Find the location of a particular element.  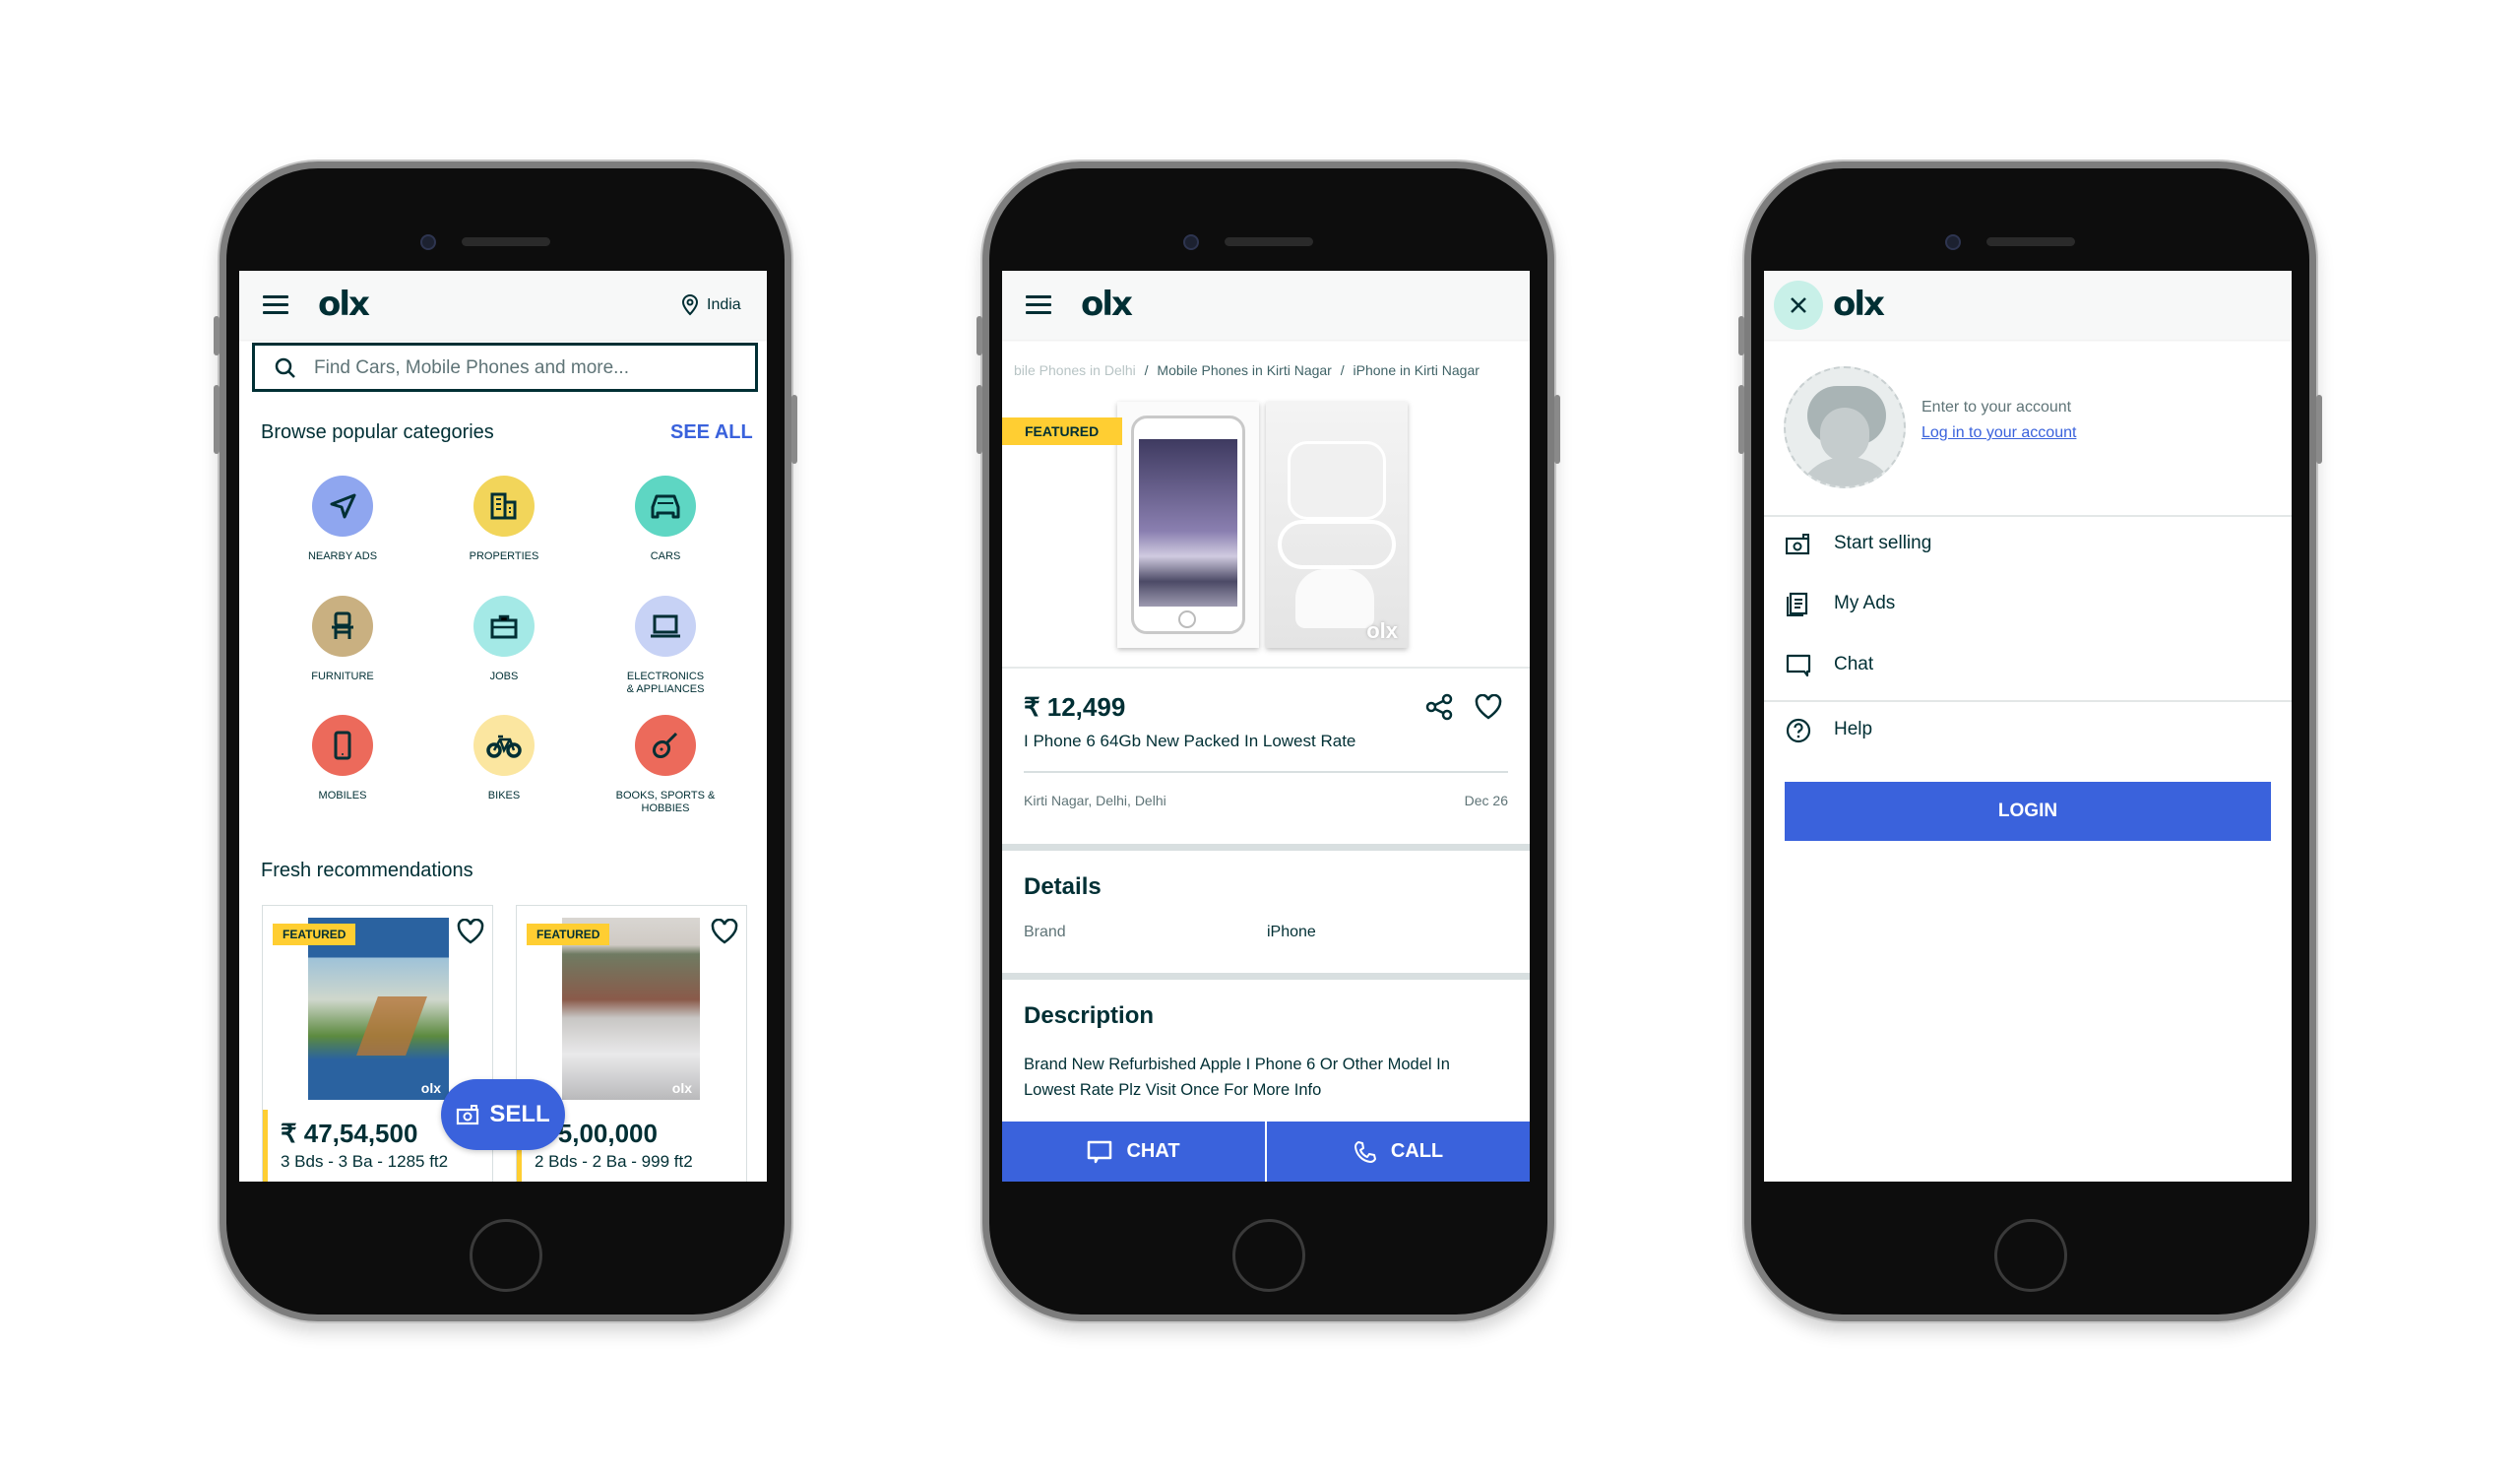

sell-button: SELL is located at coordinates (503, 1114).